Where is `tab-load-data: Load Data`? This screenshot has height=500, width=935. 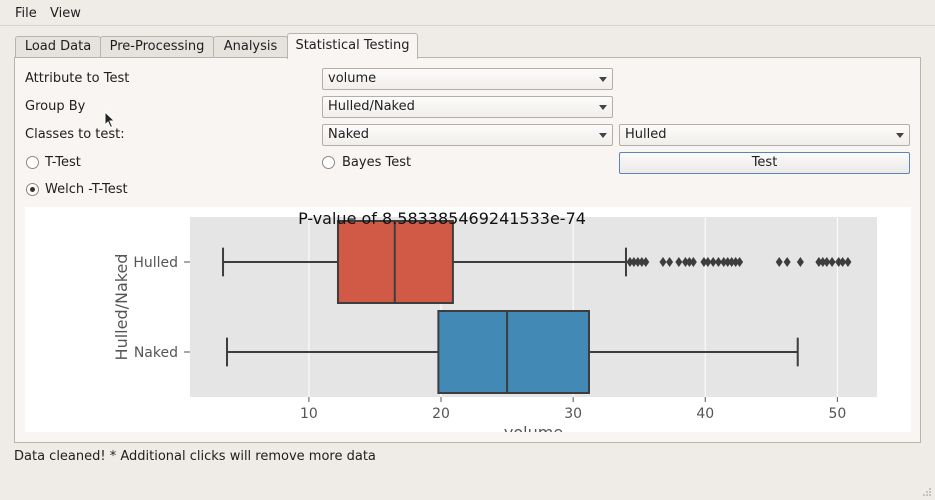 tab-load-data: Load Data is located at coordinates (58, 47).